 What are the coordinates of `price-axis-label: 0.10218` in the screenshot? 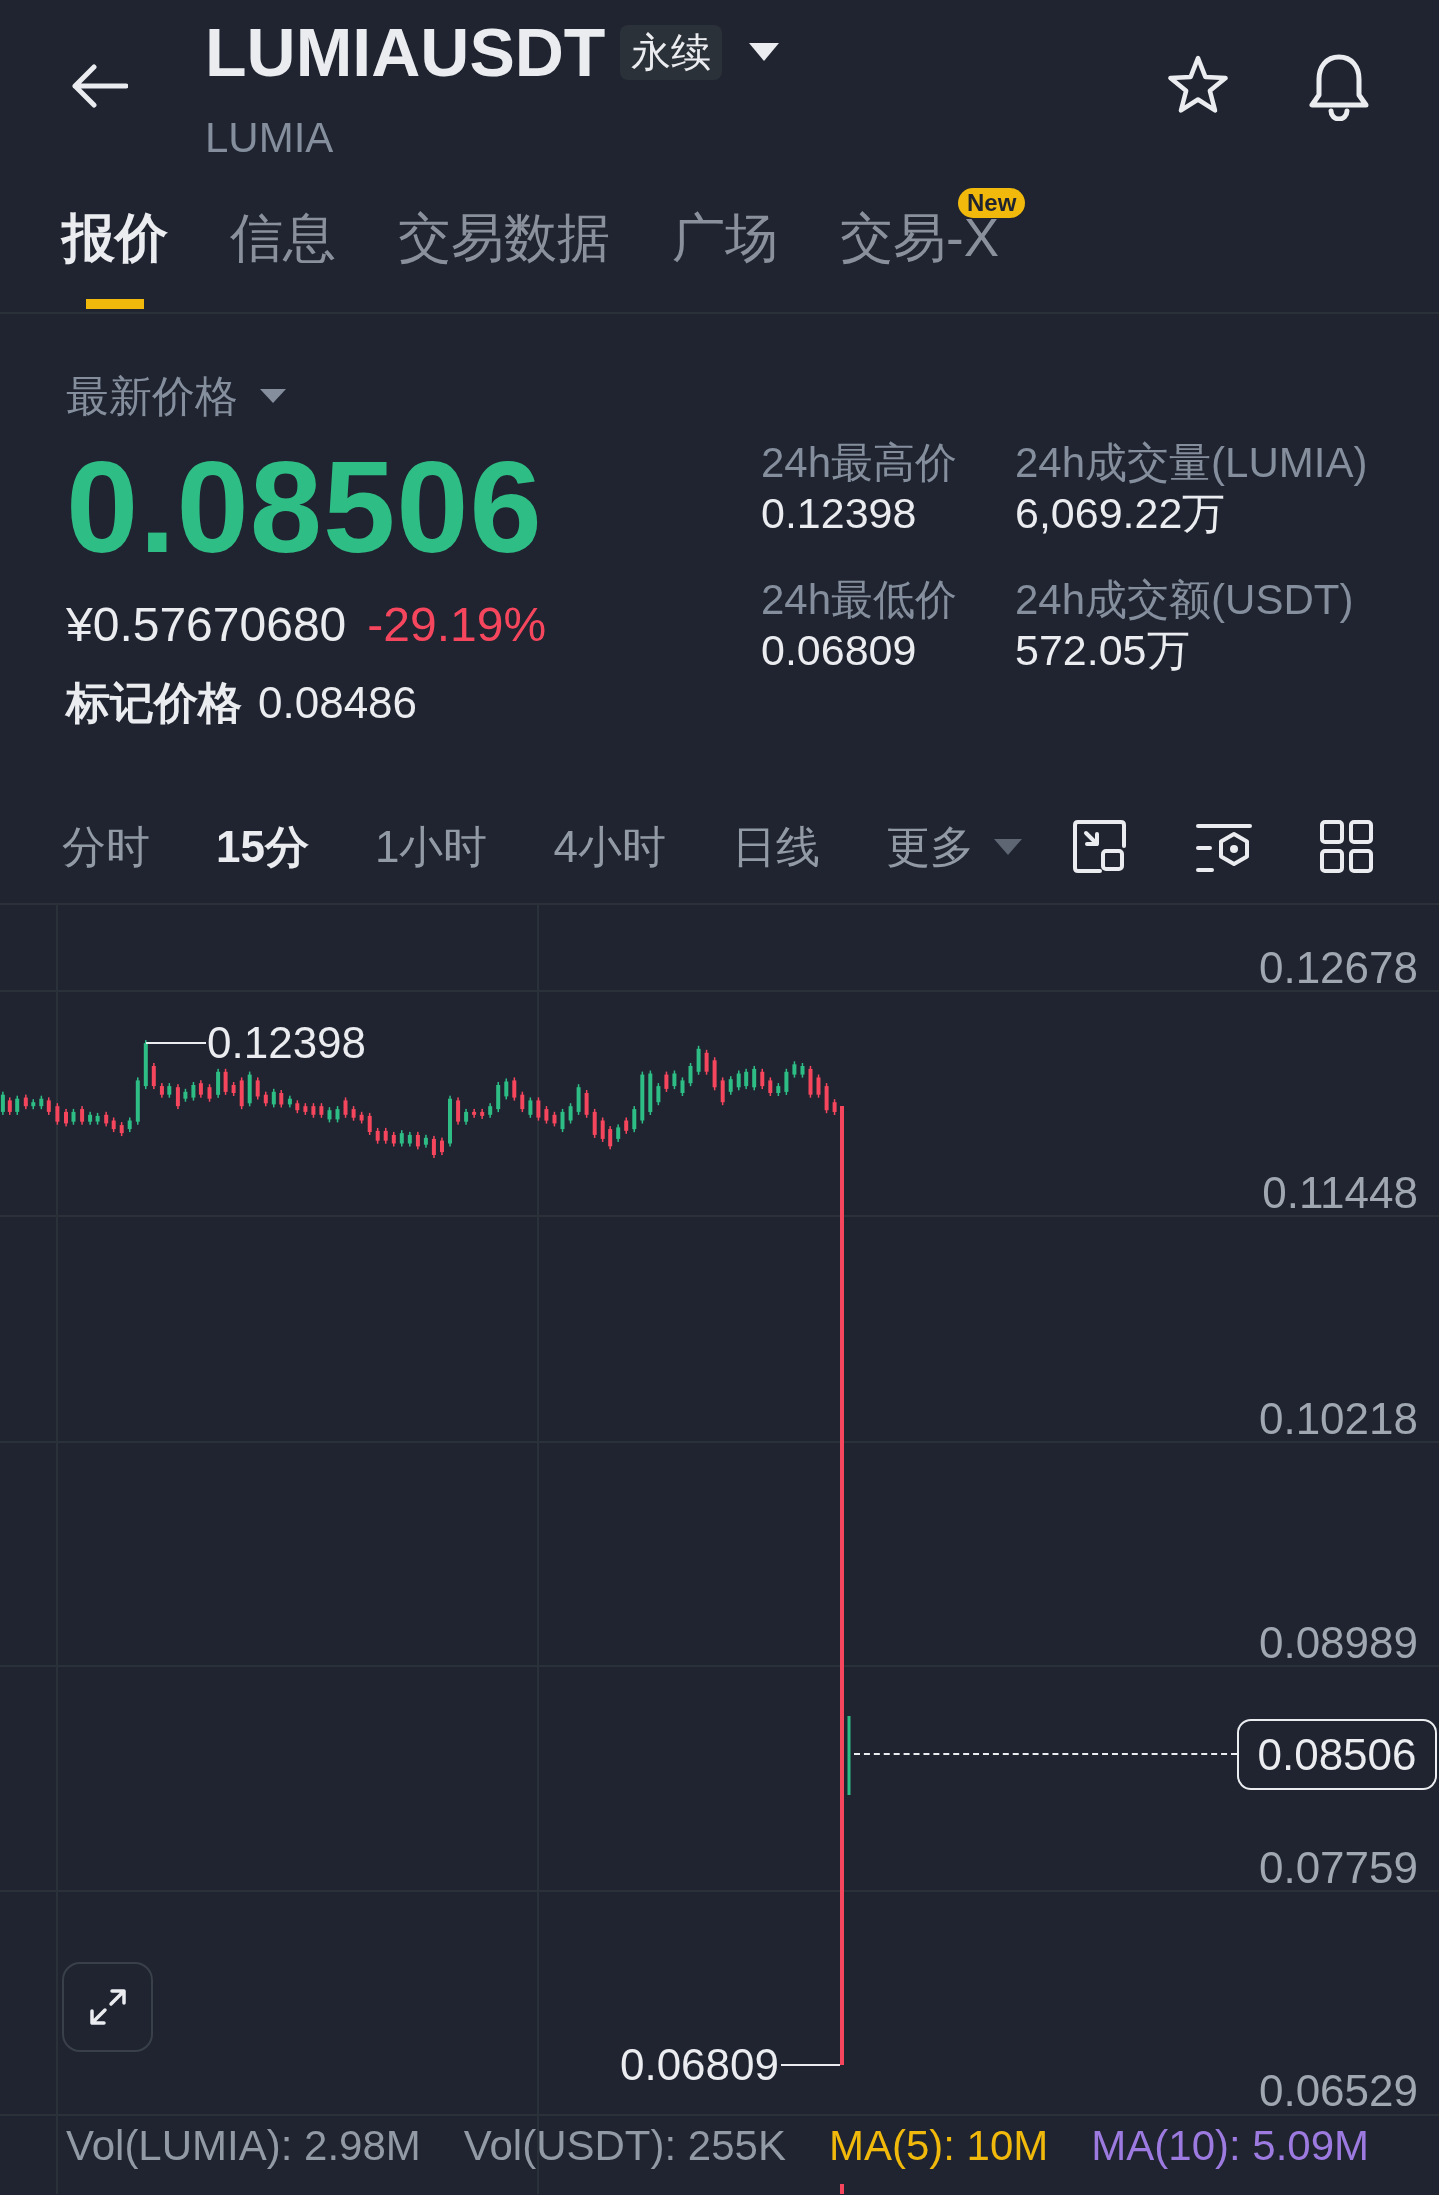 It's located at (1338, 1419).